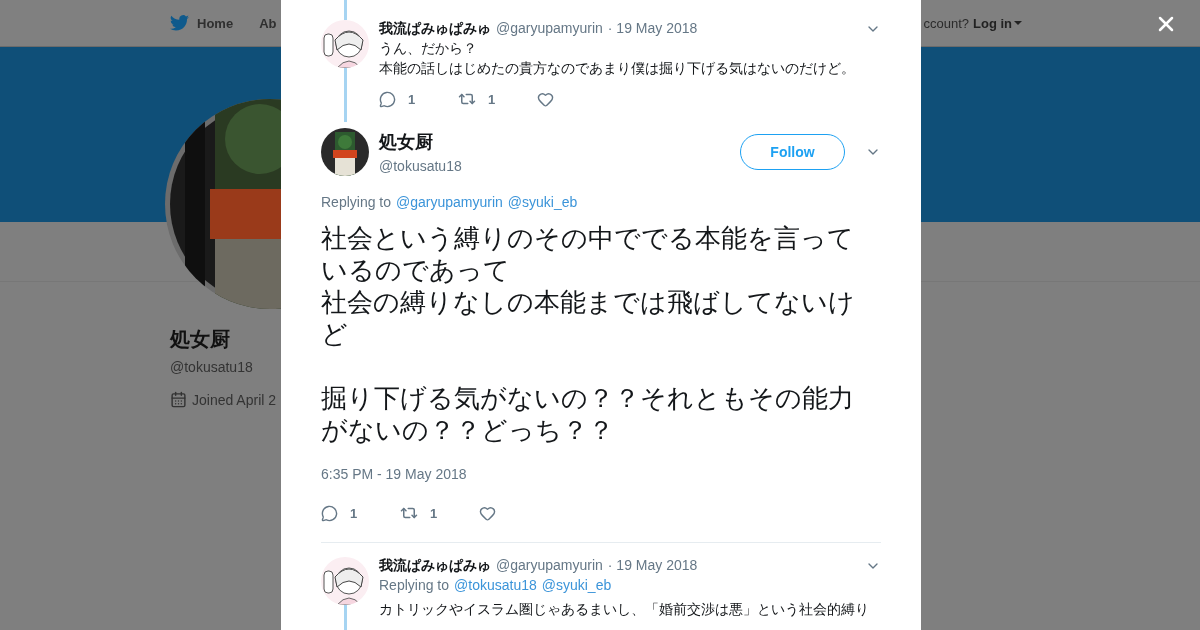 Image resolution: width=1200 pixels, height=630 pixels. What do you see at coordinates (588, 414) in the screenshot?
I see `tweet-text: 掘り下げる気がないの？？それともその能力がないの？？どっち？？` at bounding box center [588, 414].